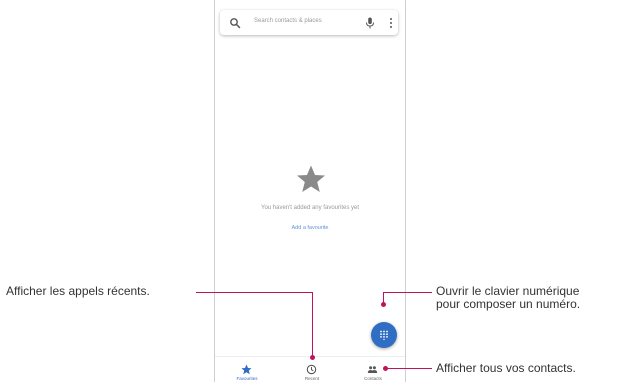 The height and width of the screenshot is (382, 618). Describe the element at coordinates (508, 304) in the screenshot. I see `callout-dialpad-line2: pour composer un numéro.` at that location.